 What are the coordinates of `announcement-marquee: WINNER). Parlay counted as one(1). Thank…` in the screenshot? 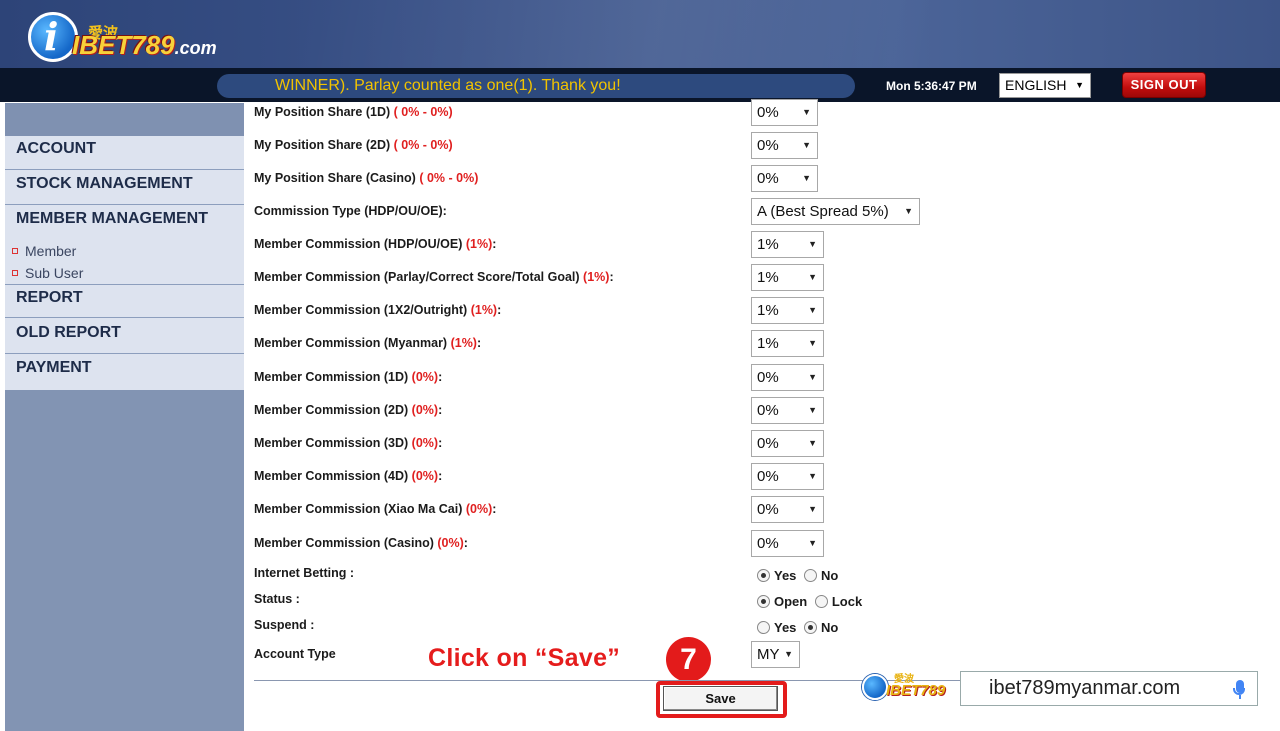 It's located at (536, 86).